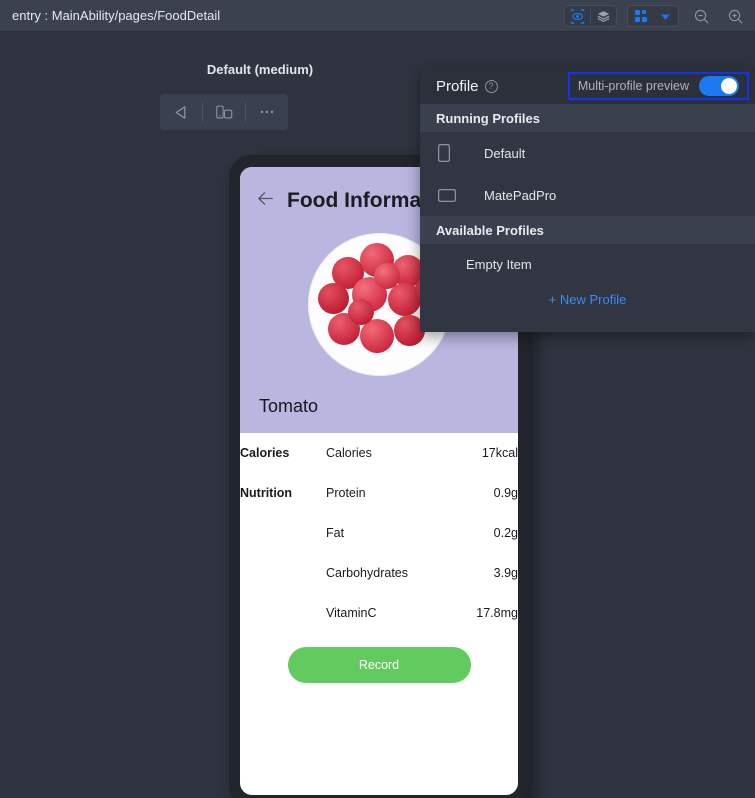 This screenshot has width=755, height=798. I want to click on top-toolbar-actions, so click(655, 16).